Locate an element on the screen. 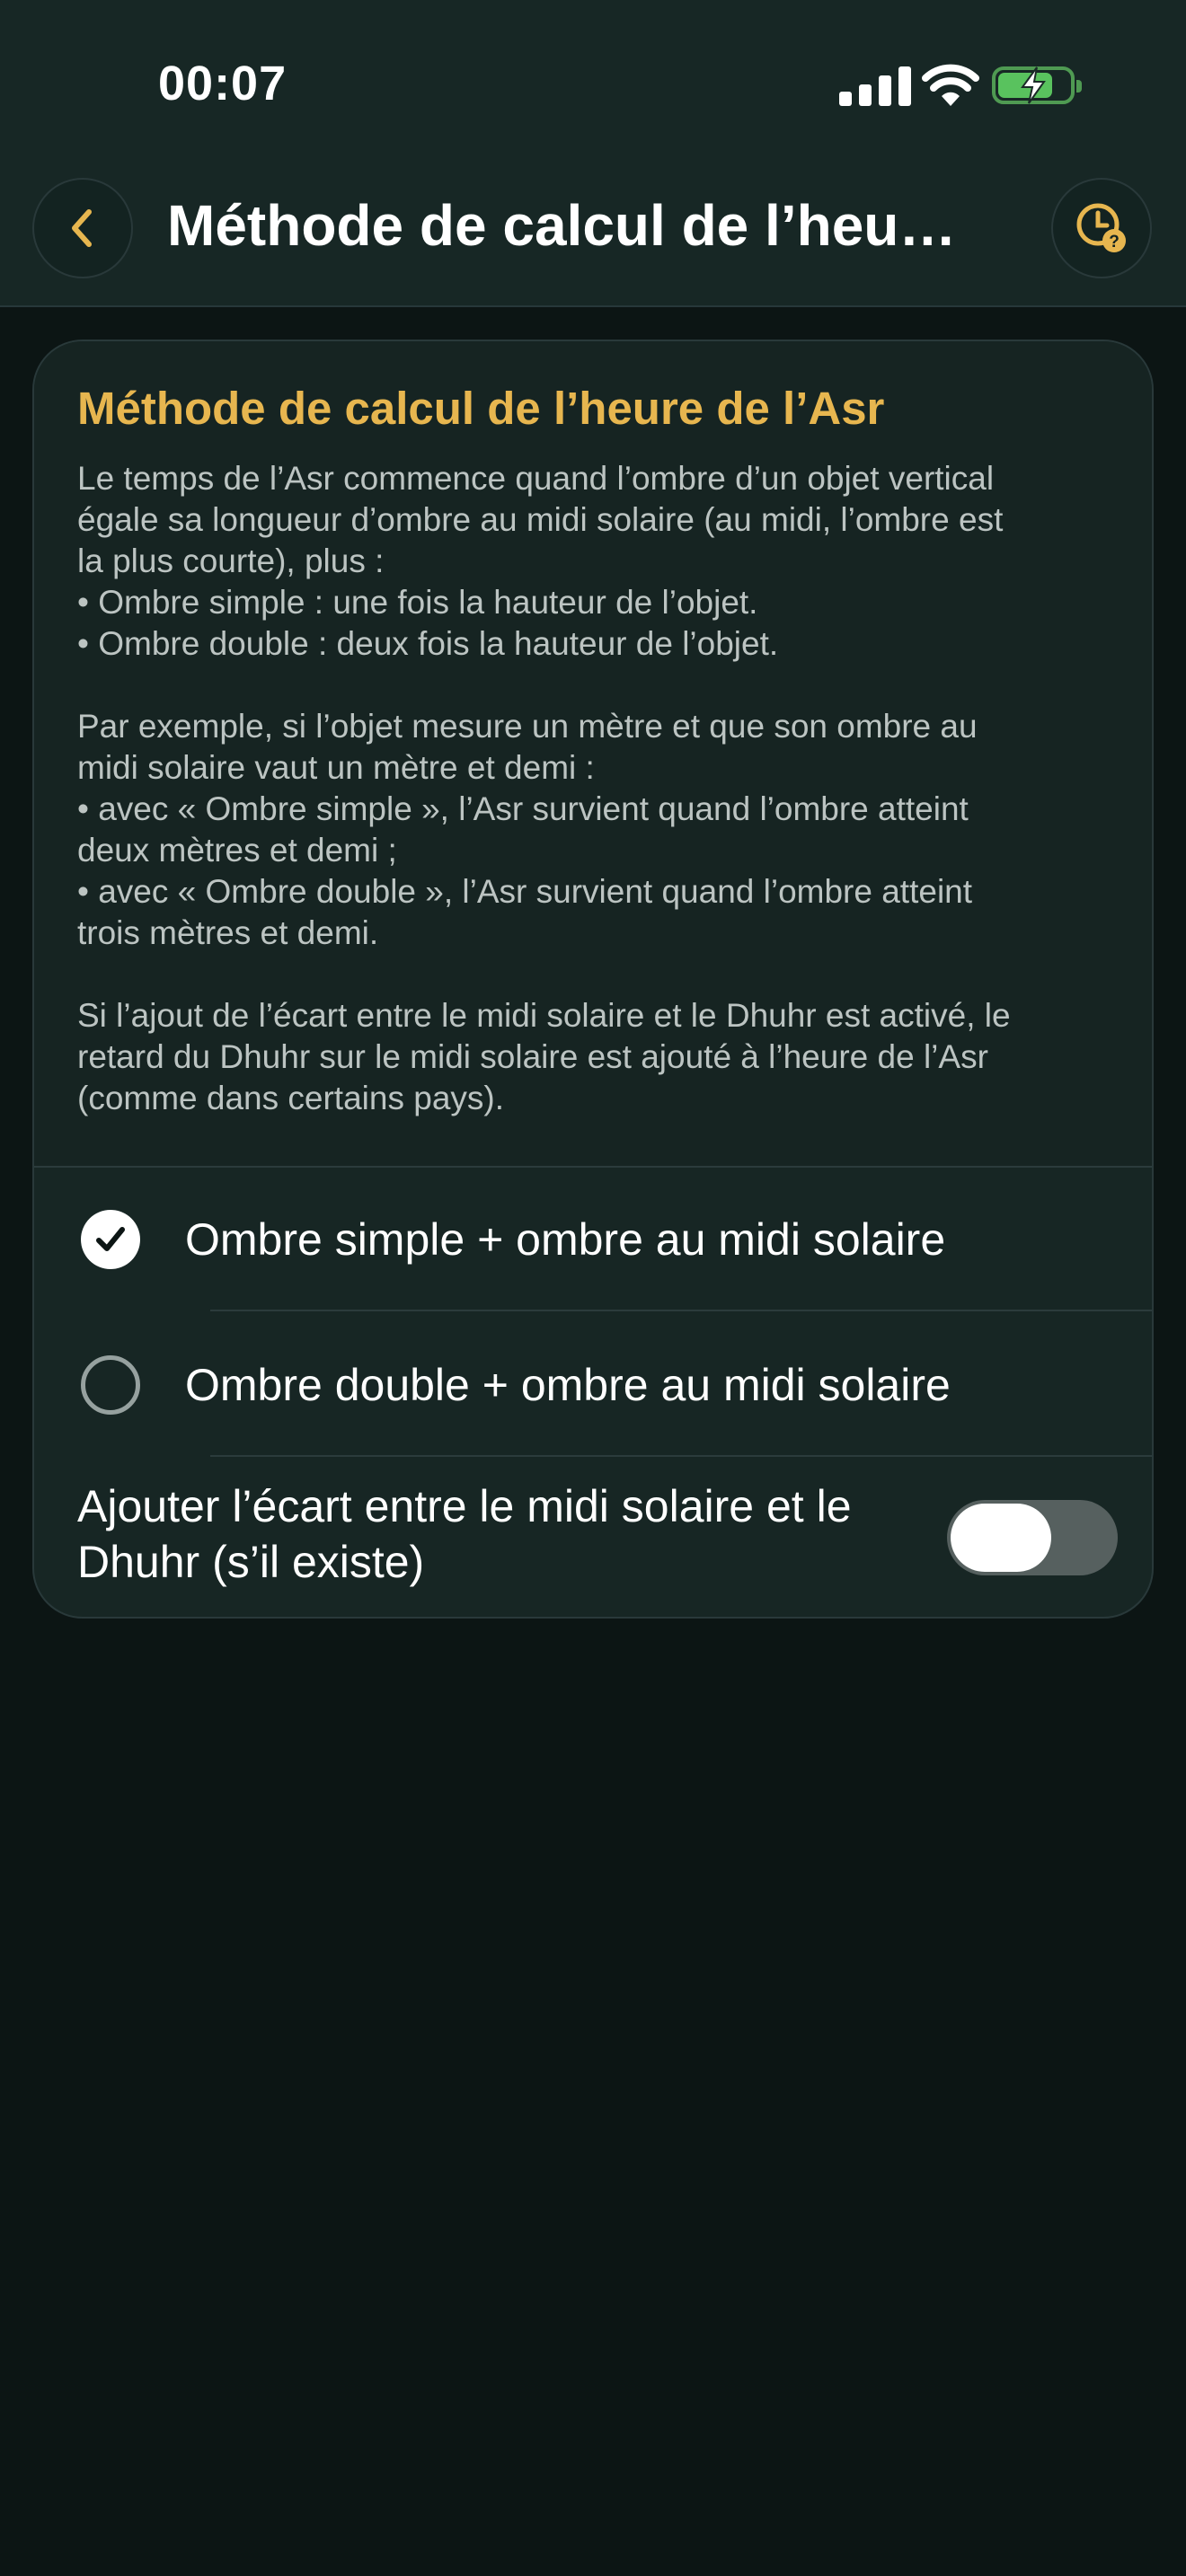 The image size is (1186, 2576). clock-question-icon: ? is located at coordinates (1101, 227).